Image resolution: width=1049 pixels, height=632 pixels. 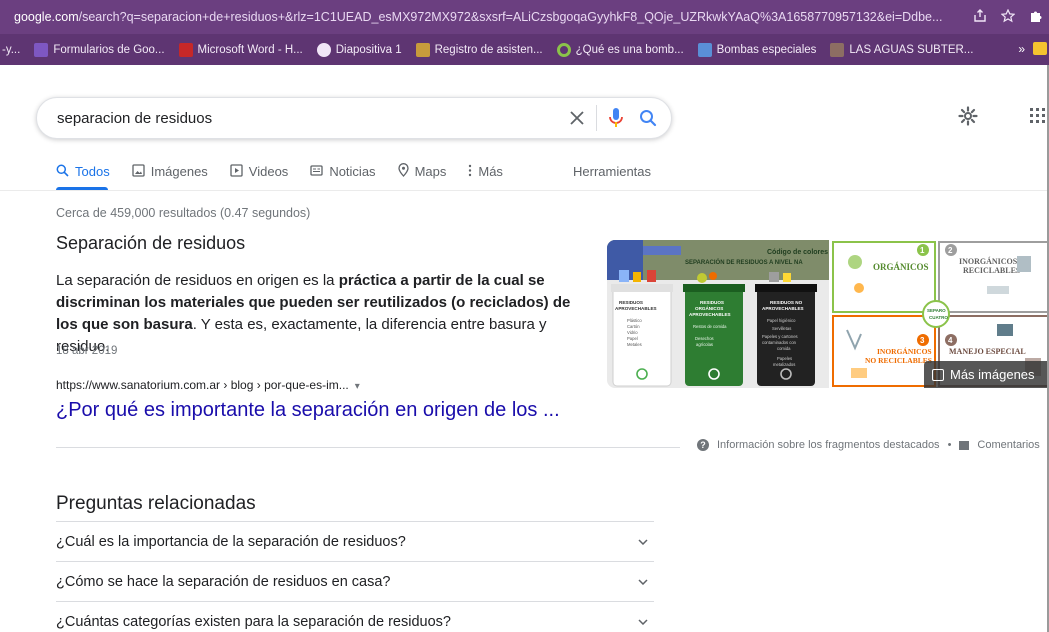 I want to click on svg-text: NO RECICLABLES, so click(x=898, y=360).